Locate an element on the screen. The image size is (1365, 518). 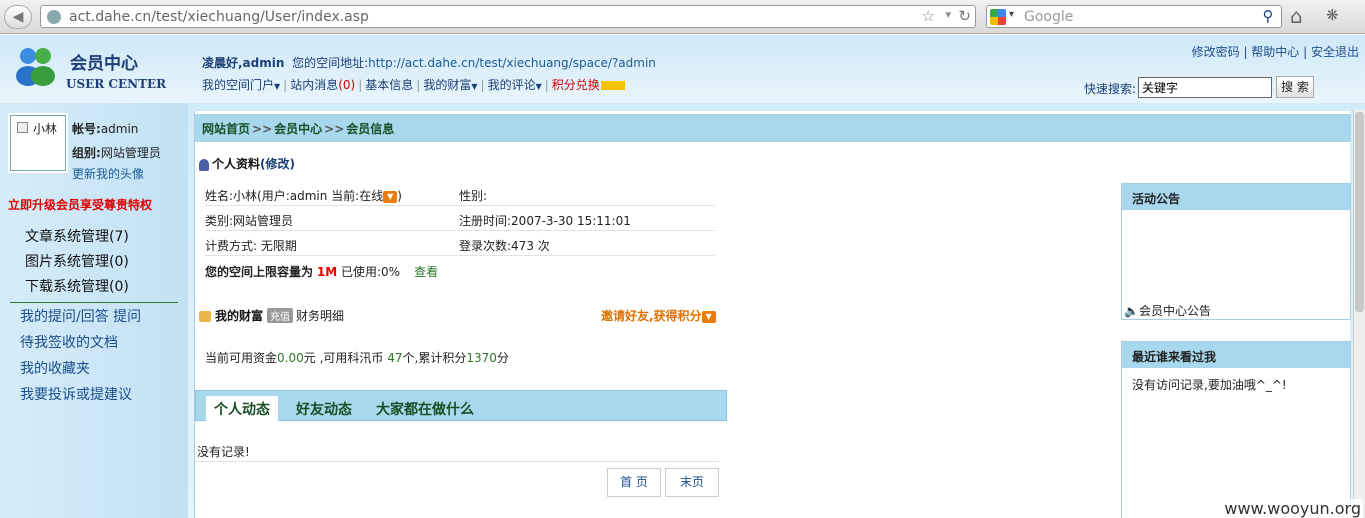
bookmark-star-icon: ☆ is located at coordinates (928, 16).